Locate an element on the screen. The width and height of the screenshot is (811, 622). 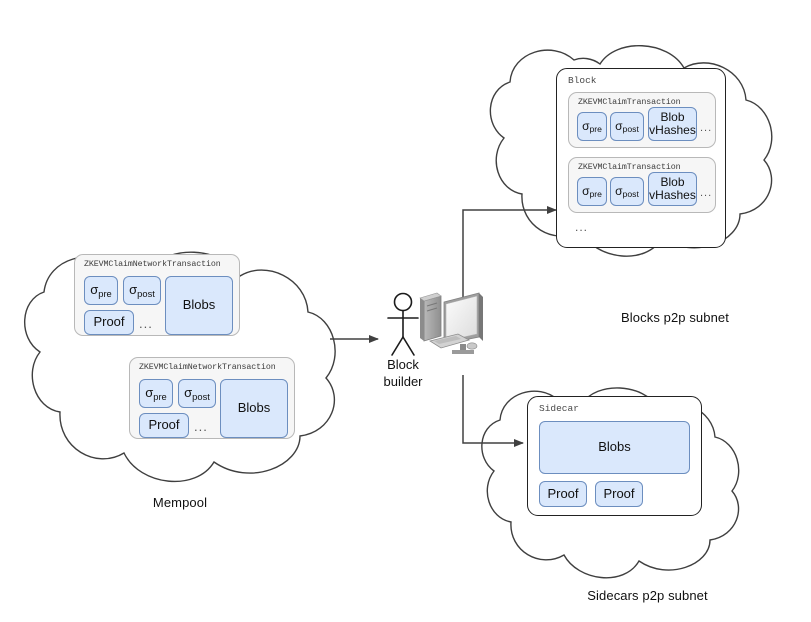
mempool-tx2-proof: Proof is located at coordinates (164, 425).